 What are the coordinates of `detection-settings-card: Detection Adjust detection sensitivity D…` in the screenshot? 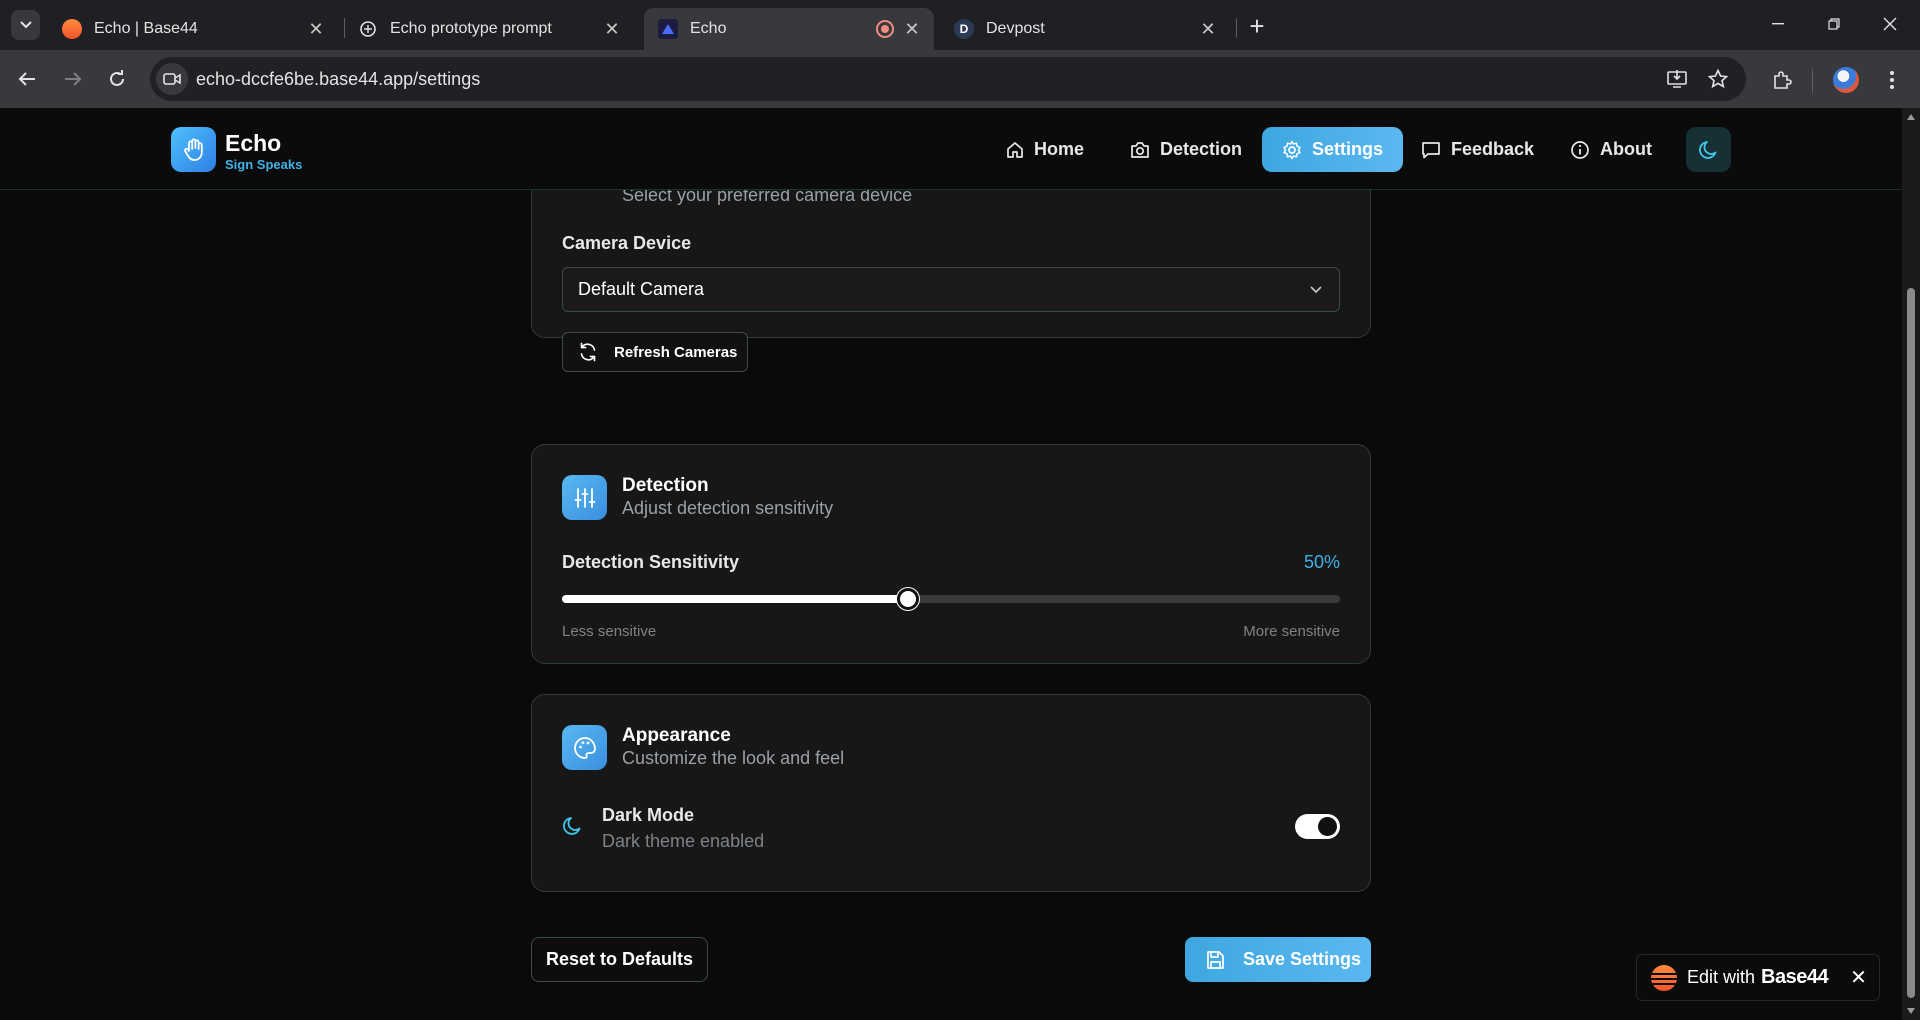 It's located at (951, 554).